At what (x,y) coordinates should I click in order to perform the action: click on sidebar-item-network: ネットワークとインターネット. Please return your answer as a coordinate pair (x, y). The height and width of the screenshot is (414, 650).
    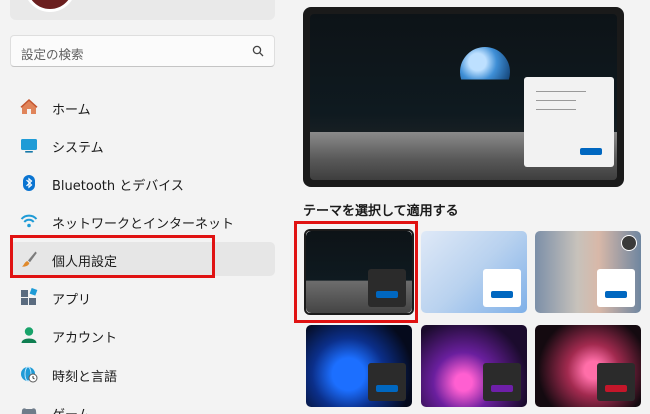
    Looking at the image, I should click on (142, 221).